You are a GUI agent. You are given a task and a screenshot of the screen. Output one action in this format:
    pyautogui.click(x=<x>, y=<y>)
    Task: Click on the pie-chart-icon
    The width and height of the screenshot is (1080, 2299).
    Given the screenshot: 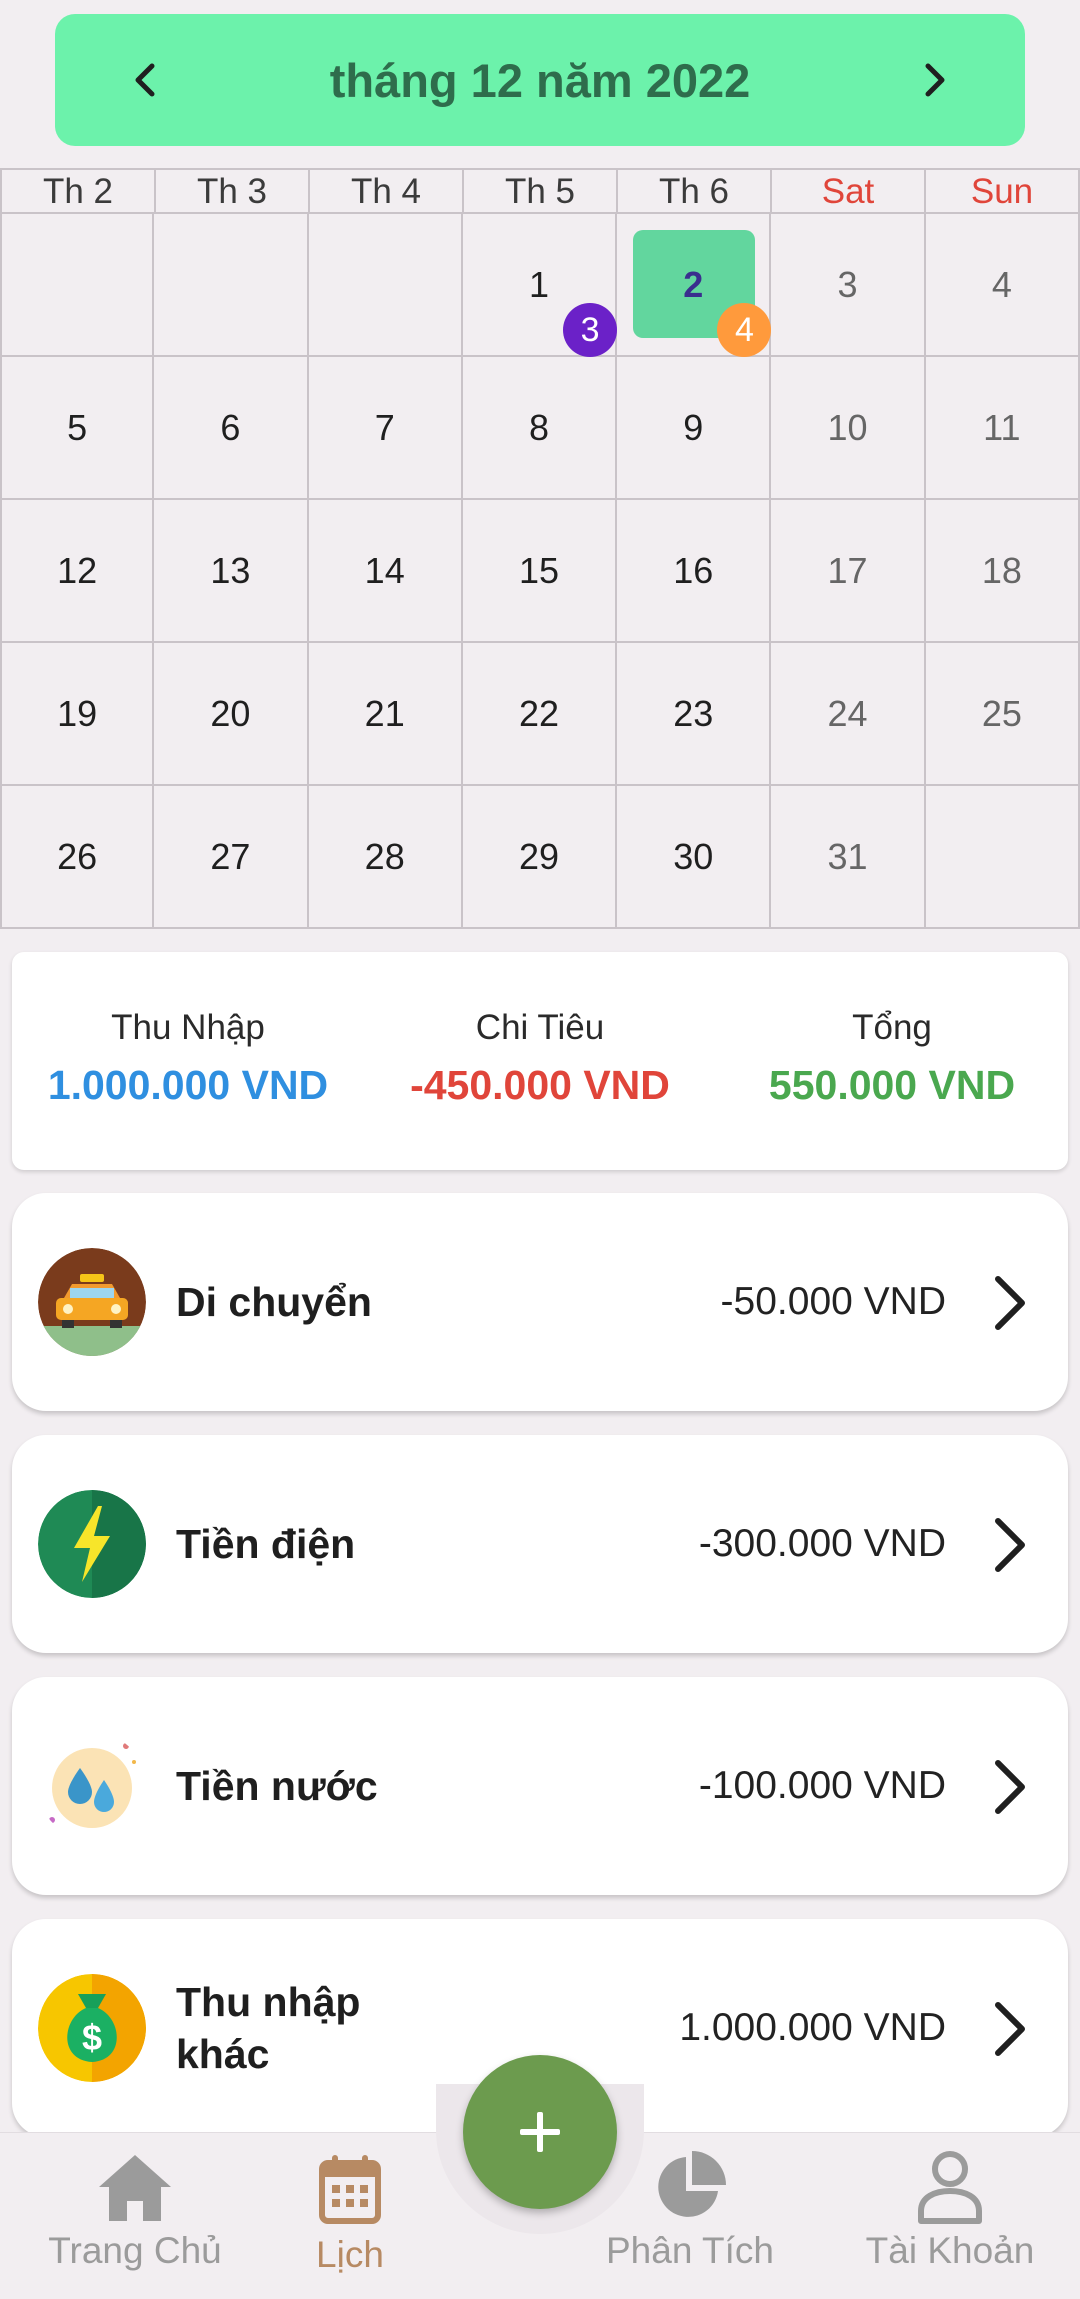 What is the action you would take?
    pyautogui.click(x=692, y=2184)
    